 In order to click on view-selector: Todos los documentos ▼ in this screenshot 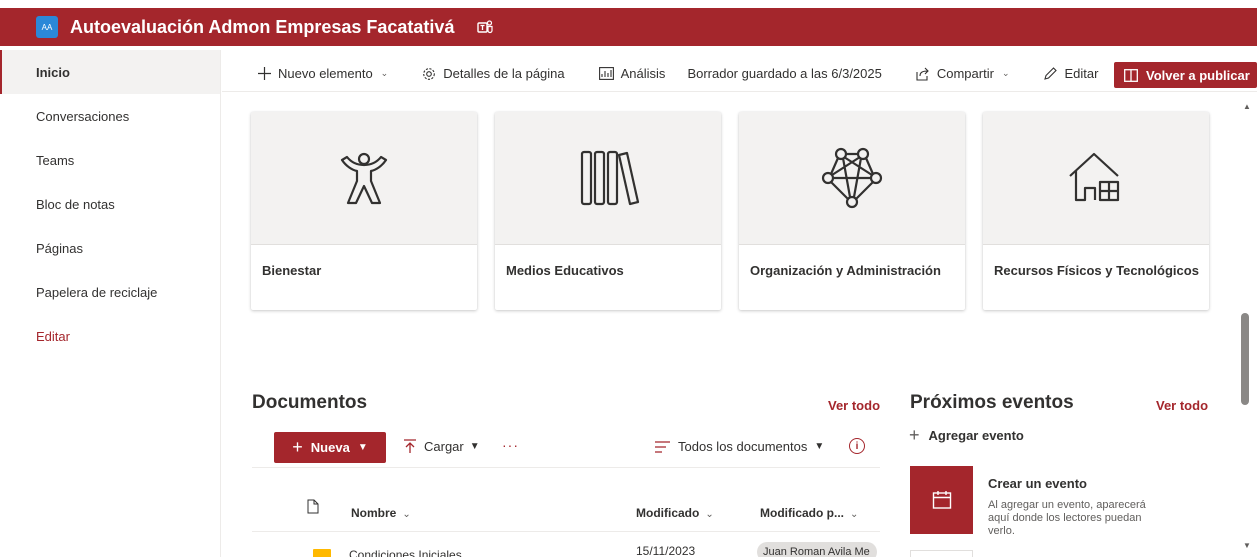, I will do `click(739, 446)`.